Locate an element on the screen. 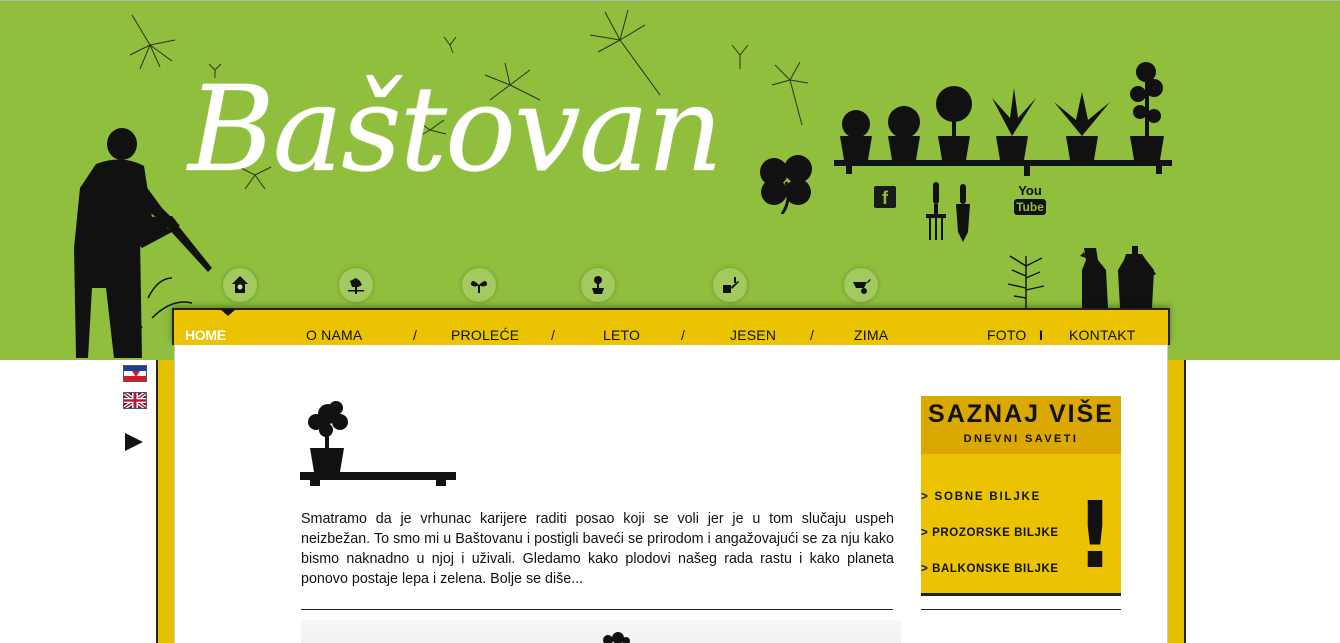 The image size is (1340, 643). plant-shelf-decoration is located at coordinates (1003, 119).